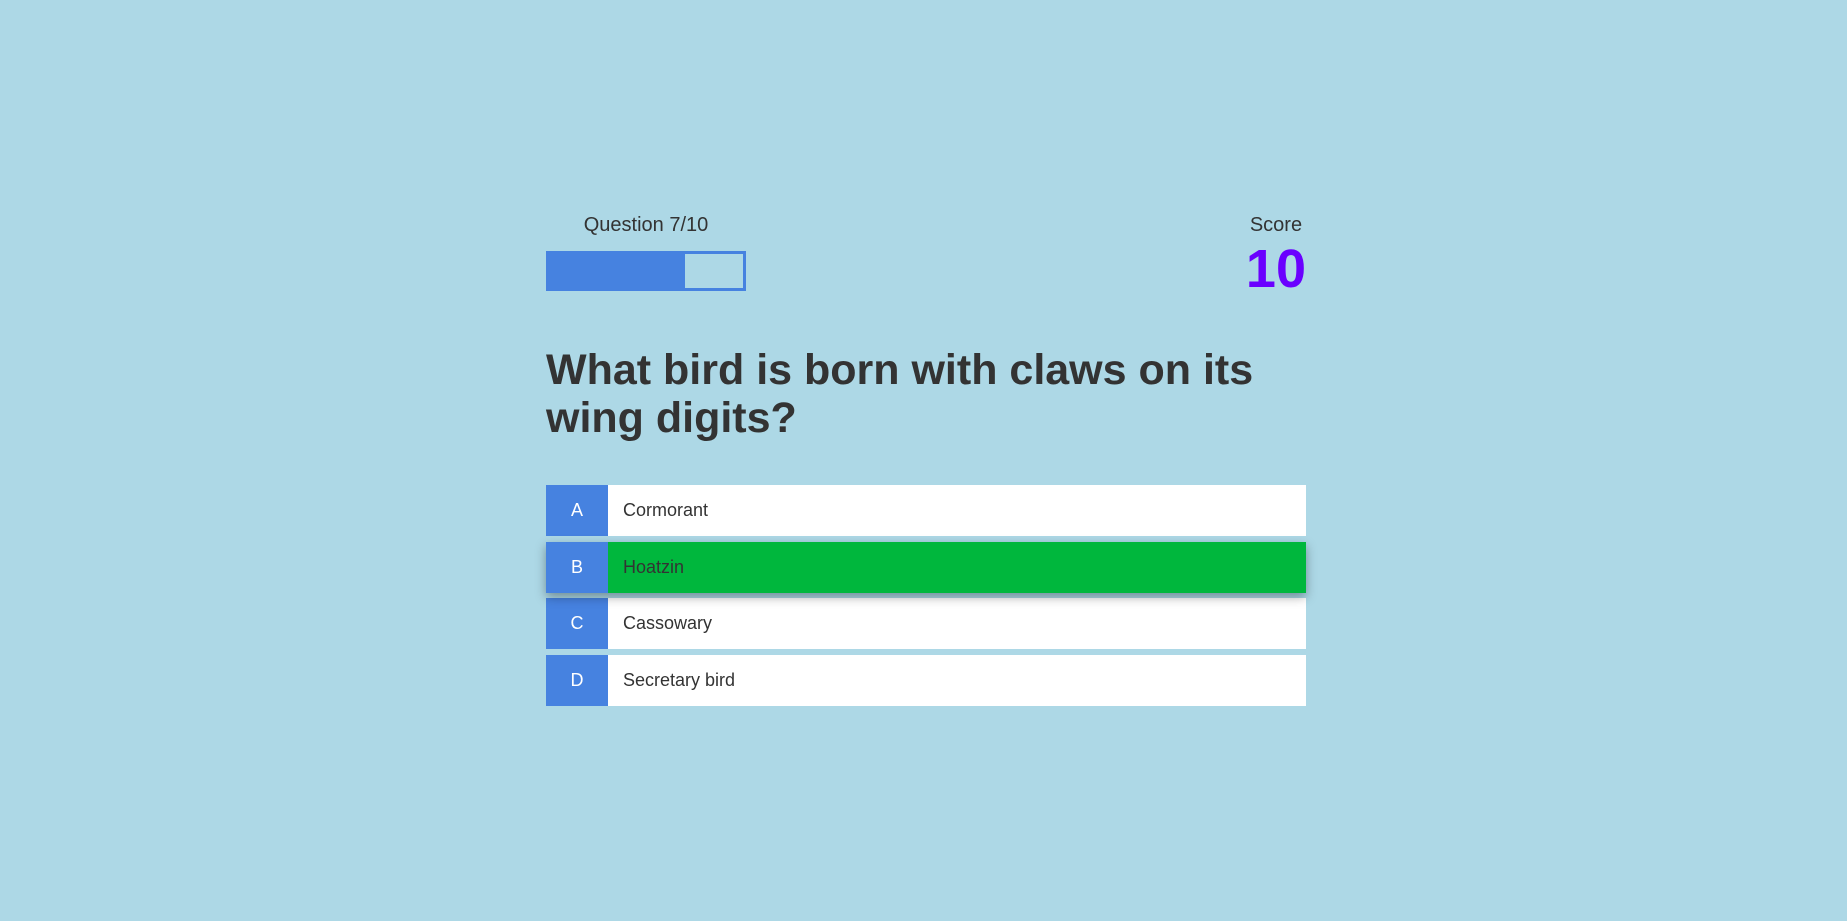 The image size is (1847, 921). What do you see at coordinates (926, 623) in the screenshot?
I see `answer-choice-c: C Cassowary` at bounding box center [926, 623].